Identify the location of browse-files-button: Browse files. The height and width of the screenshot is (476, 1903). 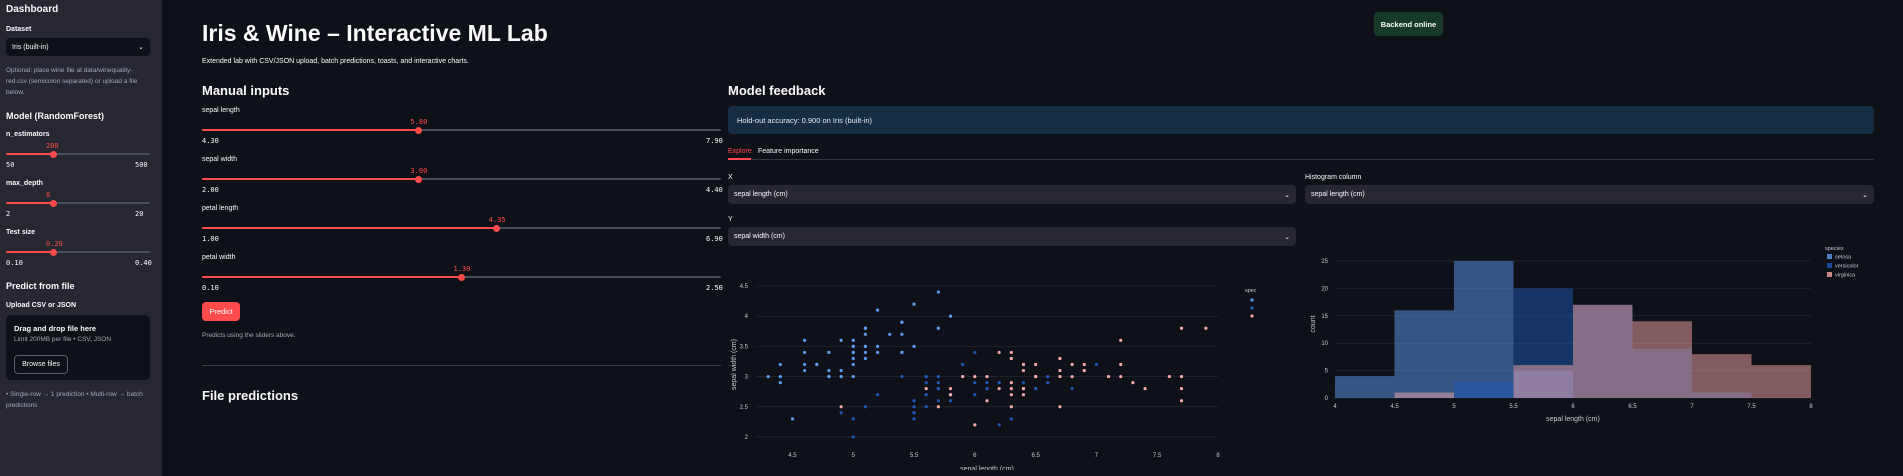
(41, 364).